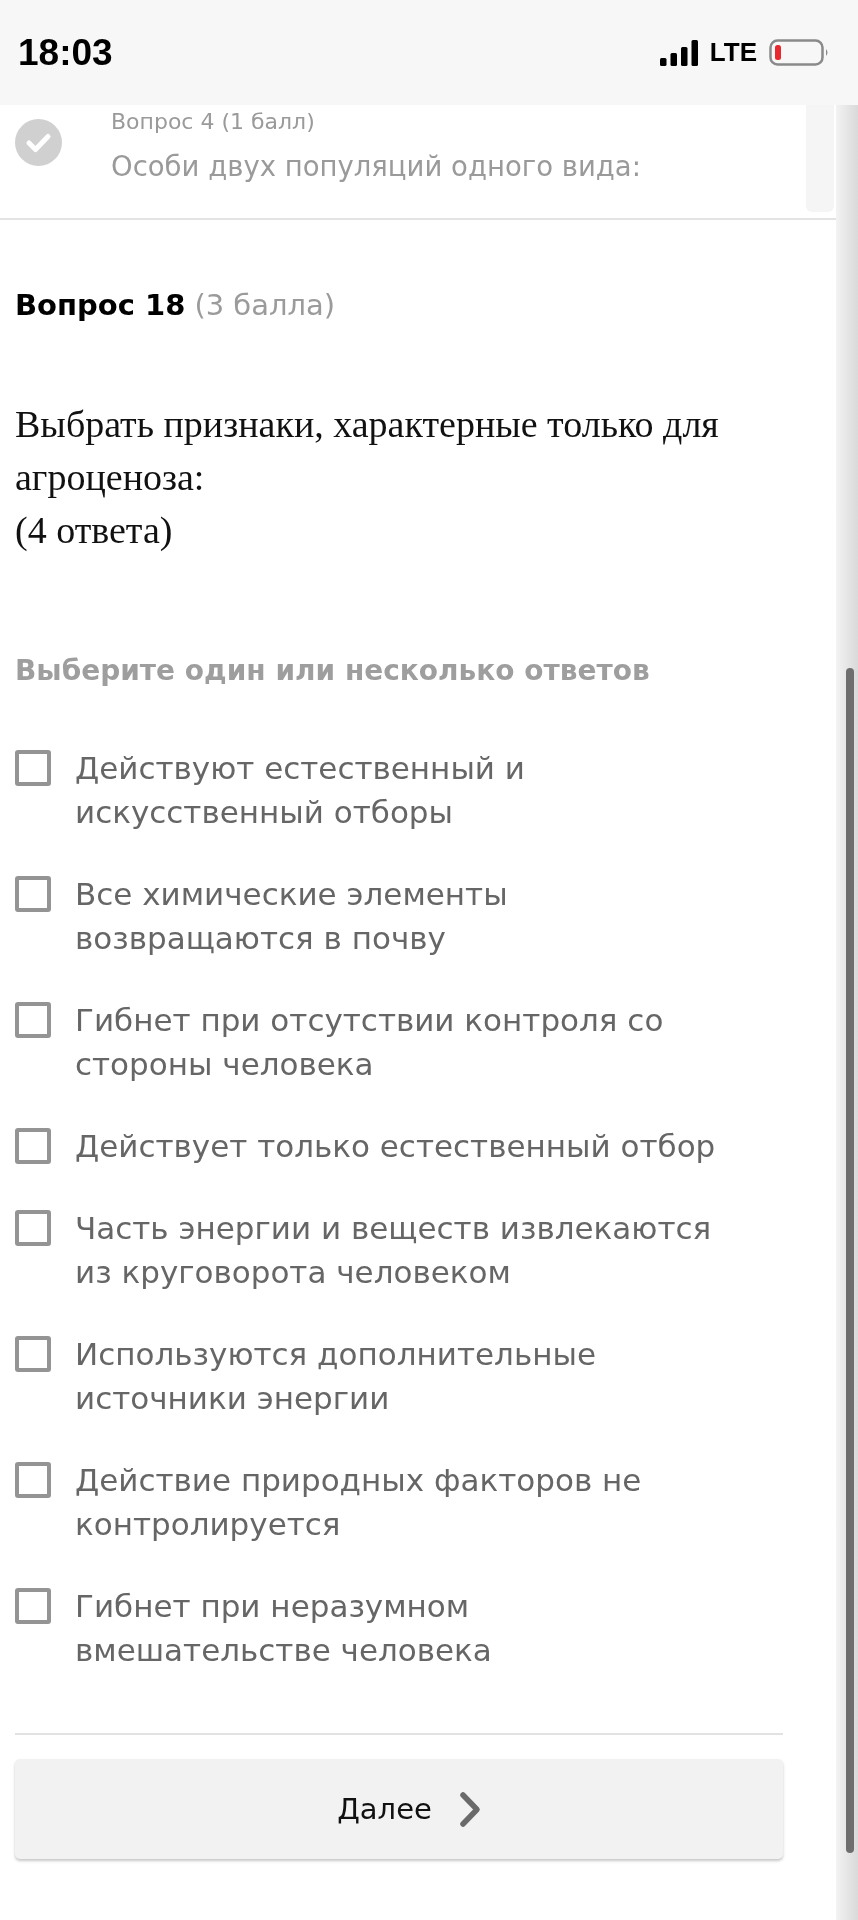 The width and height of the screenshot is (858, 1920). What do you see at coordinates (399, 1628) in the screenshot?
I see `option-label: Гибнет при неразумном вмешательстве человека` at bounding box center [399, 1628].